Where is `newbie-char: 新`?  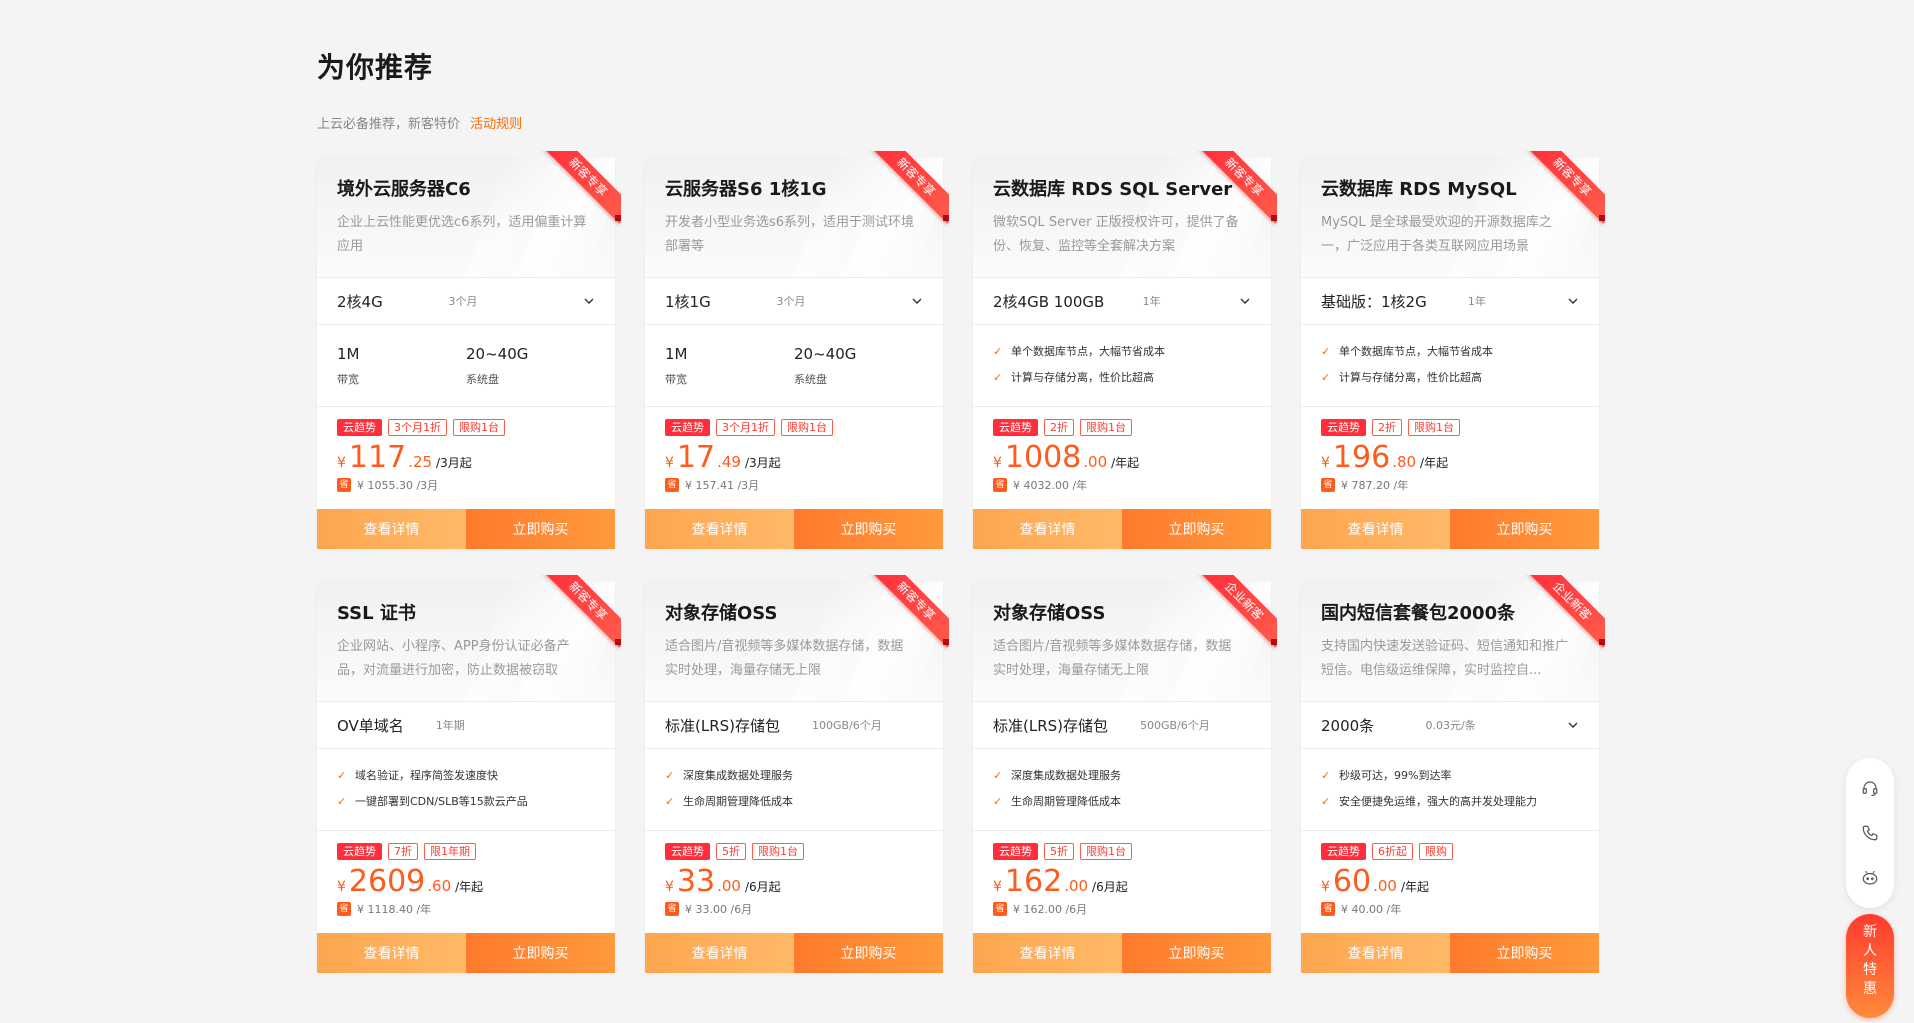 newbie-char: 新 is located at coordinates (1870, 932).